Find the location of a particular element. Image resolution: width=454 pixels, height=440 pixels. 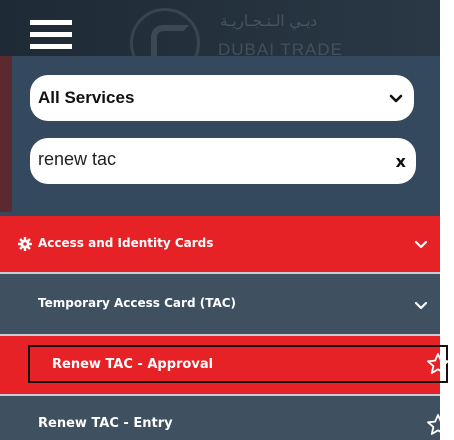

hamburger-menu-icon is located at coordinates (51, 36).